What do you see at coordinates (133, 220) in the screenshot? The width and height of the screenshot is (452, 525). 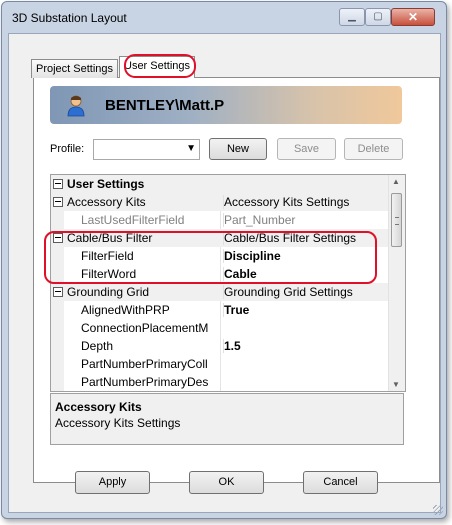 I see `property-name: LastUsedFilterField` at bounding box center [133, 220].